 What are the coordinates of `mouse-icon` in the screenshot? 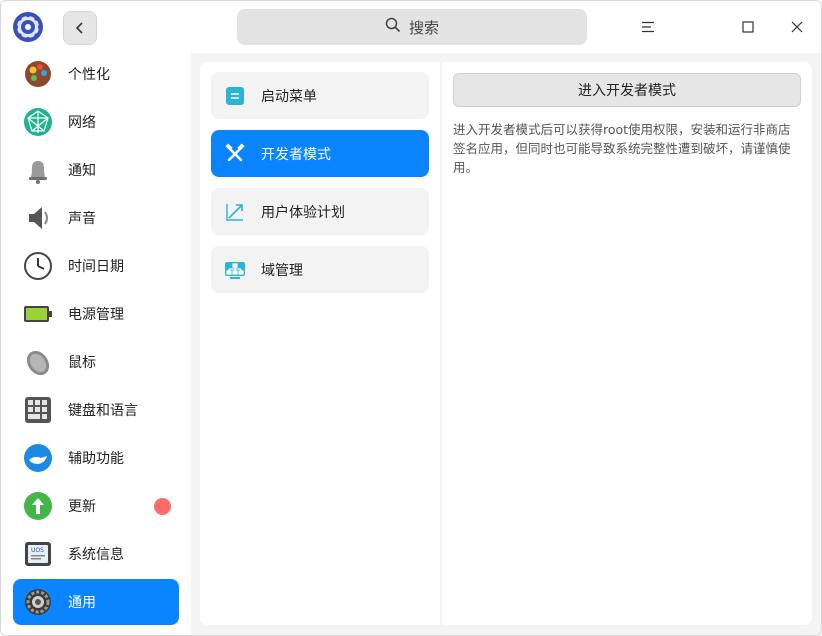 It's located at (38, 362).